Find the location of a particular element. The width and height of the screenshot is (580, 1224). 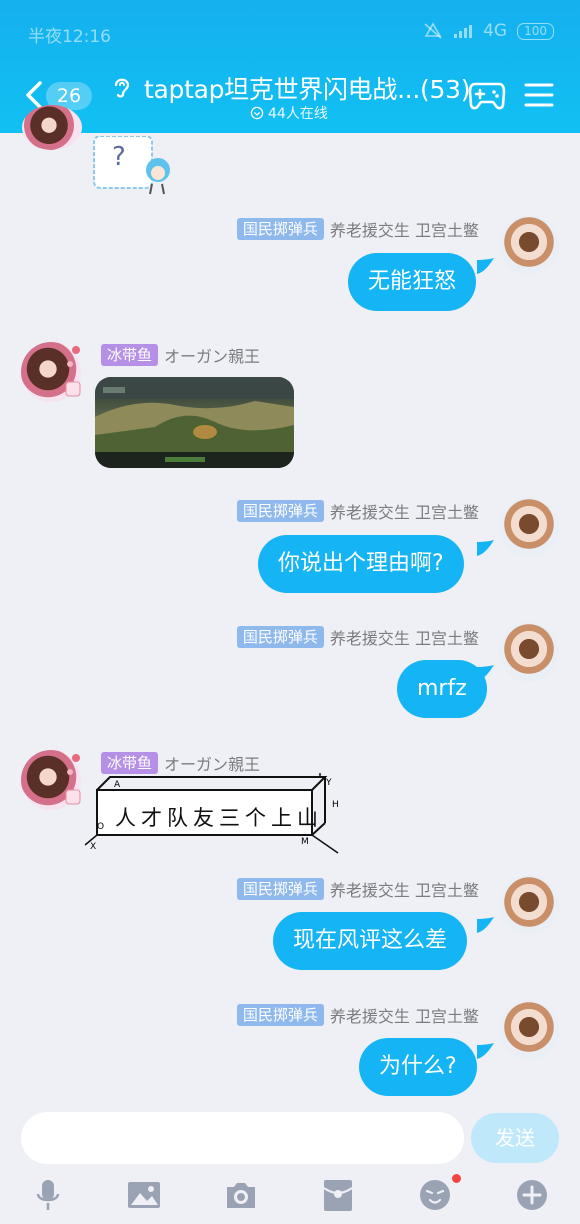

red-packet-icon is located at coordinates (338, 1195).